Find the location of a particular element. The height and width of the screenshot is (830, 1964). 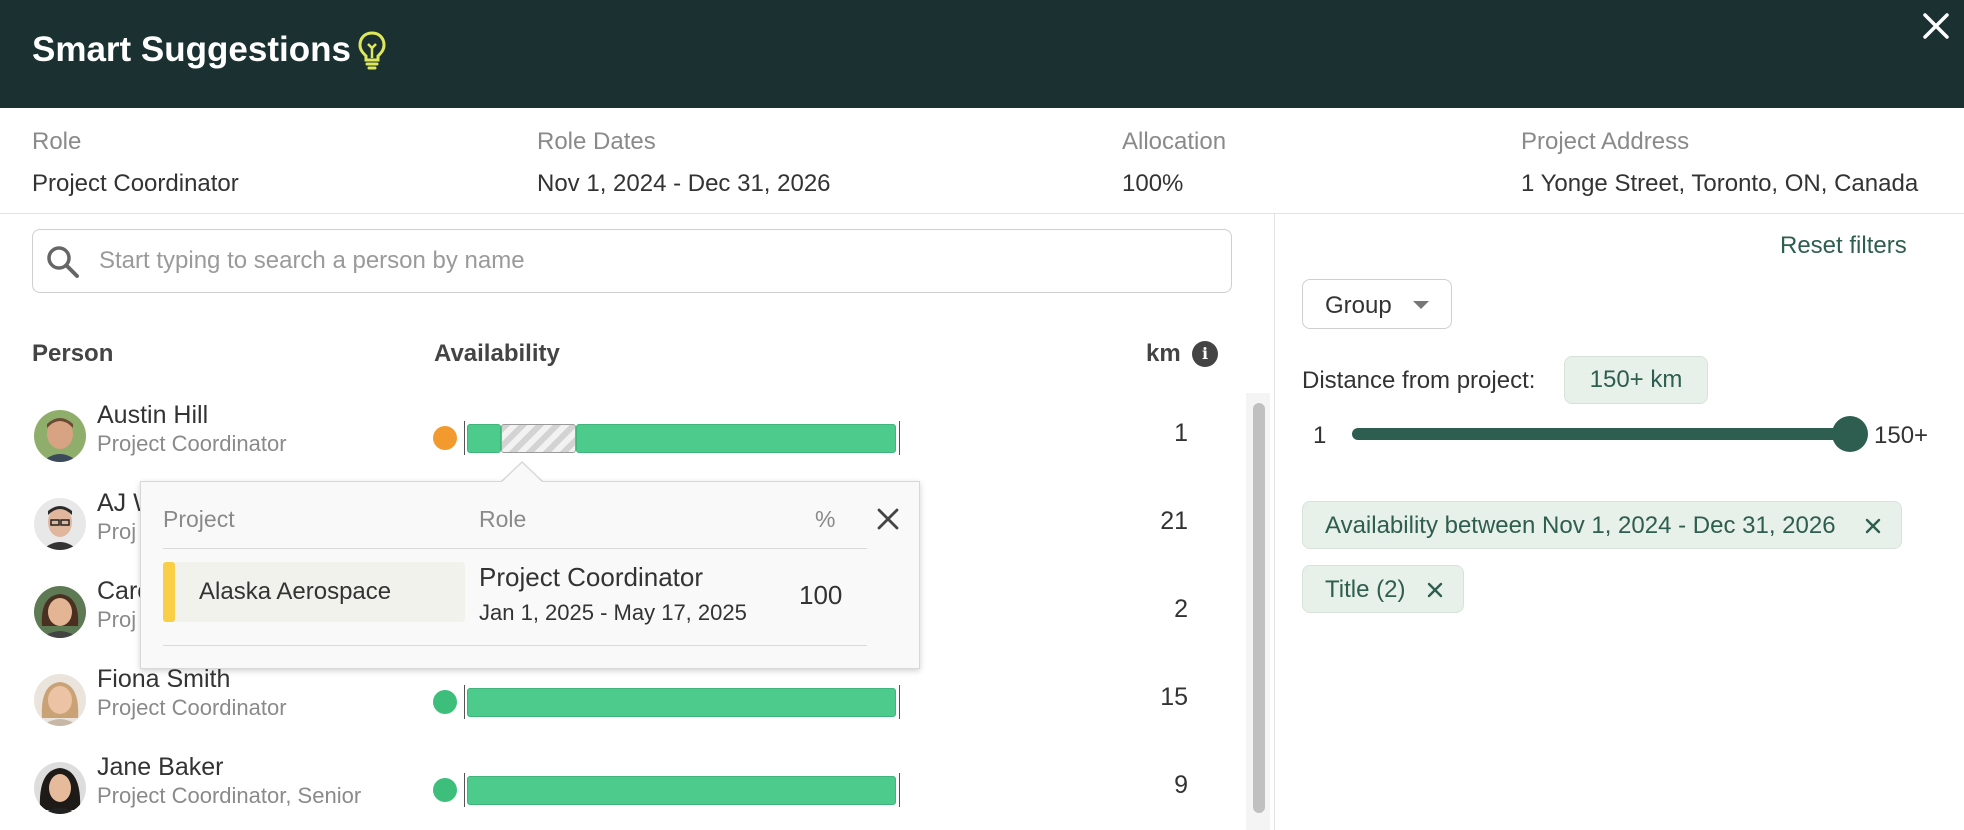

project-address-label: Project Address is located at coordinates (1605, 141).